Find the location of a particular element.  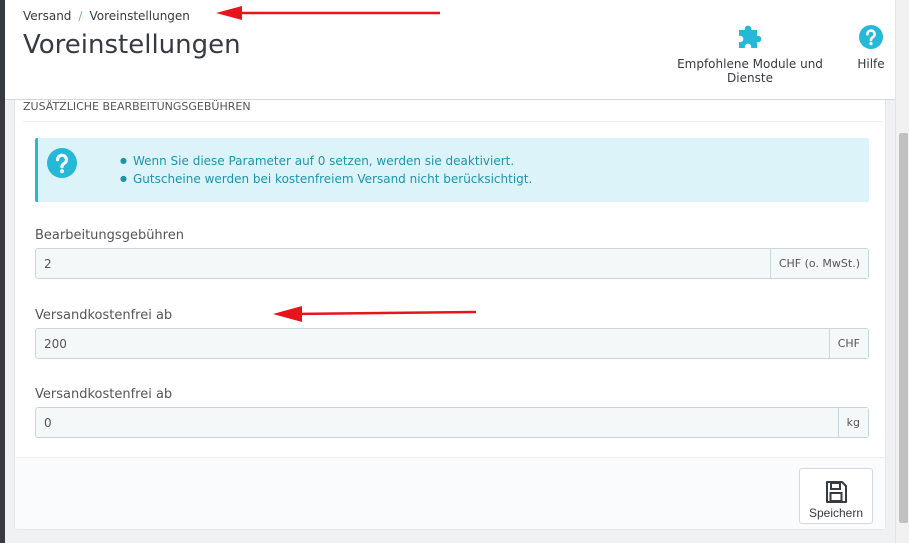

help-label: Hilfe is located at coordinates (871, 64).